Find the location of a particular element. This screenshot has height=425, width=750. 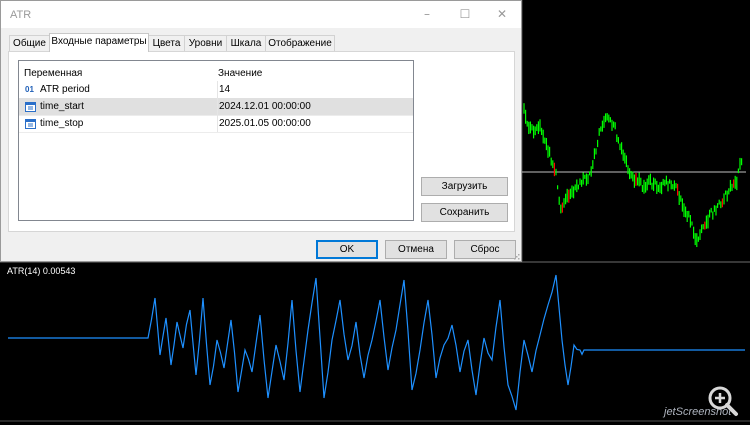

tab-colors: Цвета is located at coordinates (166, 43).